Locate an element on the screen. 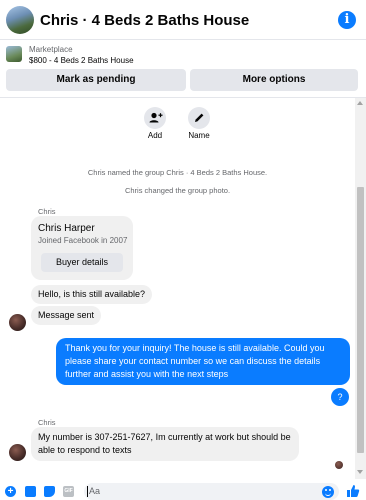 This screenshot has width=366, height=500. info-icon: i is located at coordinates (347, 20).